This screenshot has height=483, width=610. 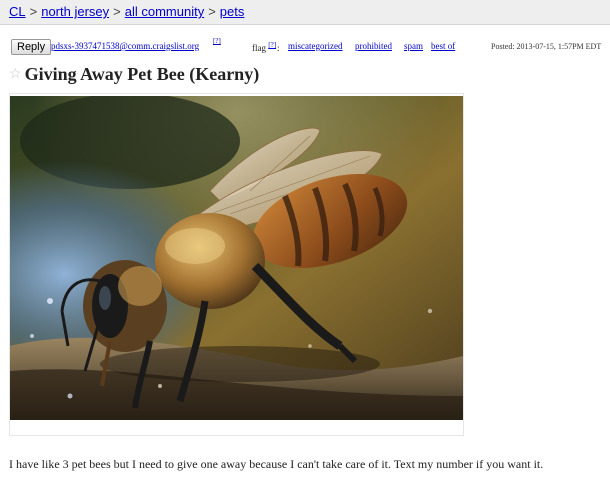 I want to click on breadcrumb-pets: pets, so click(x=232, y=11).